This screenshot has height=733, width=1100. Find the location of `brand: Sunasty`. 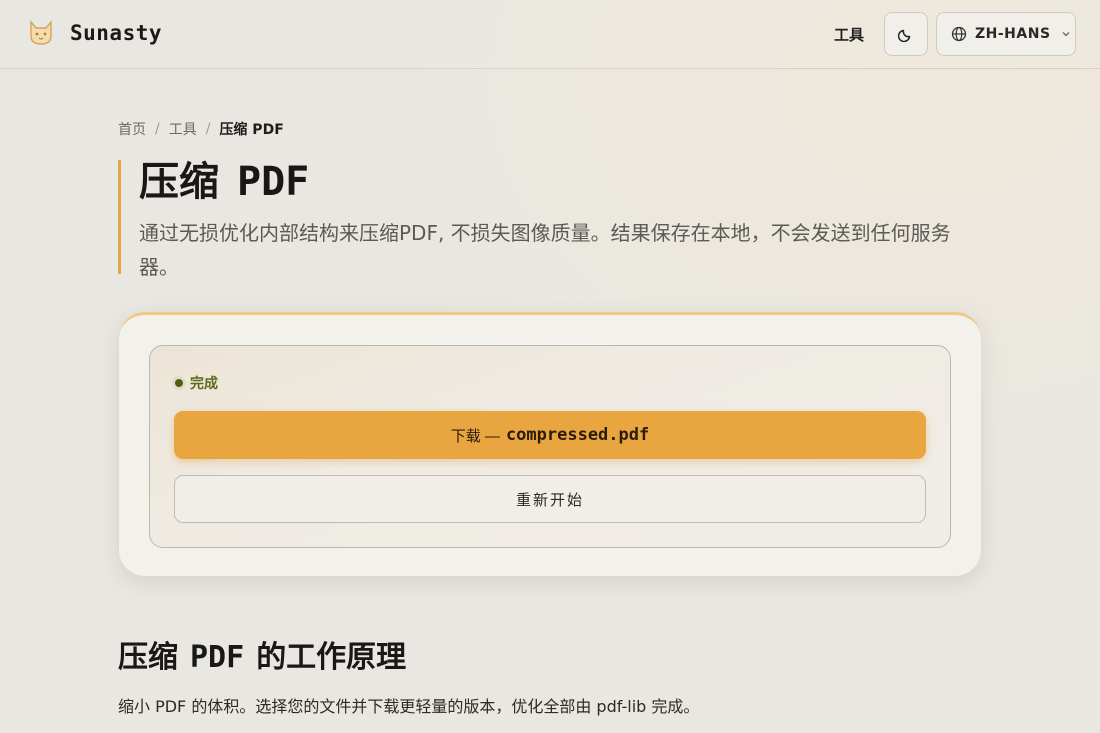

brand: Sunasty is located at coordinates (94, 33).